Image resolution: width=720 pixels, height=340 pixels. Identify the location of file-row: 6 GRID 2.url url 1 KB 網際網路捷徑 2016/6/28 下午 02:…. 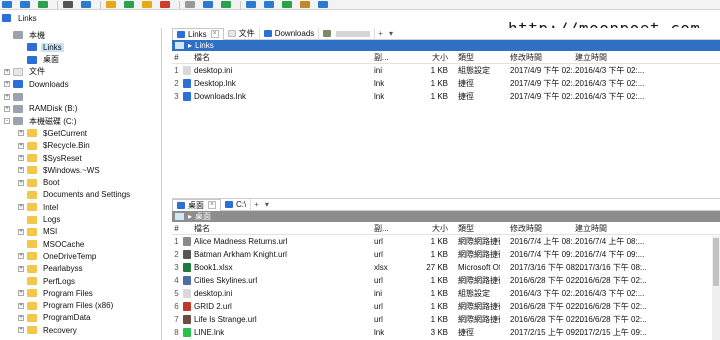
(446, 306).